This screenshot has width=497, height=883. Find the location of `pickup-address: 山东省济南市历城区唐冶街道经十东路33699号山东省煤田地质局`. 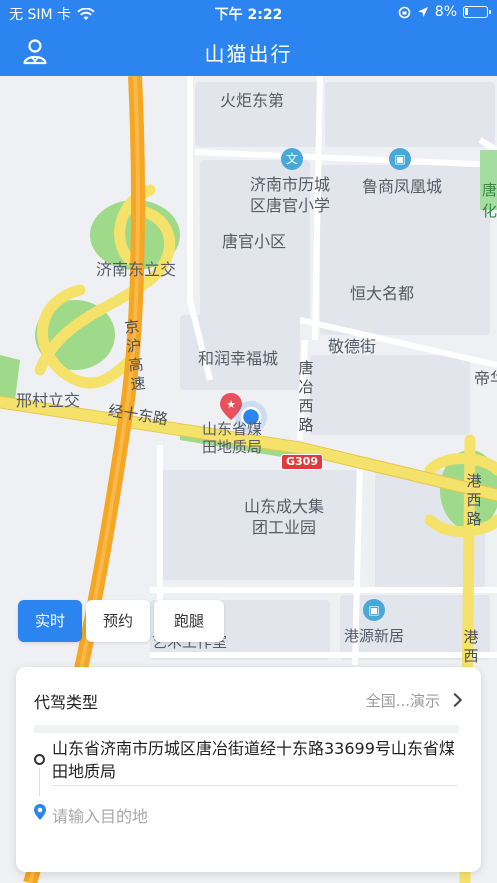

pickup-address: 山东省济南市历城区唐冶街道经十东路33699号山东省煤田地质局 is located at coordinates (253, 760).